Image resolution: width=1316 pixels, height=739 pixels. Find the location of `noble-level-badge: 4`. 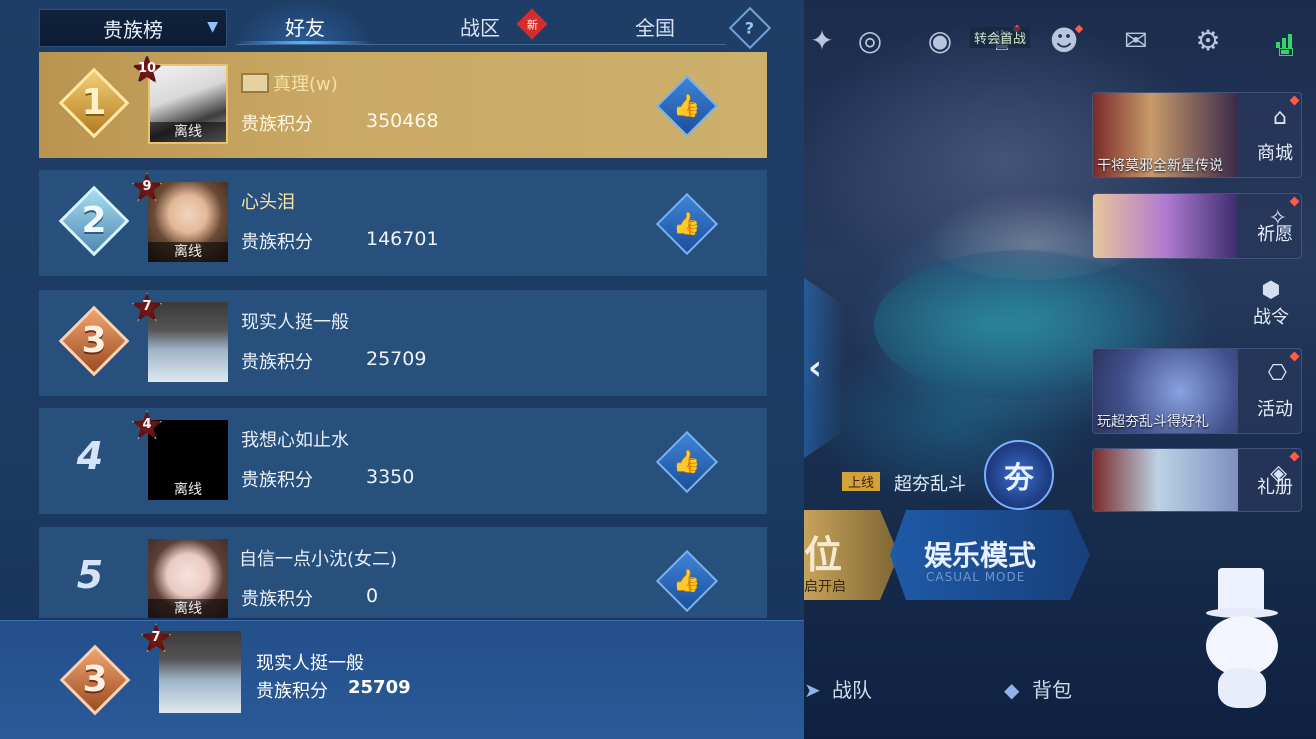

noble-level-badge: 4 is located at coordinates (147, 427).